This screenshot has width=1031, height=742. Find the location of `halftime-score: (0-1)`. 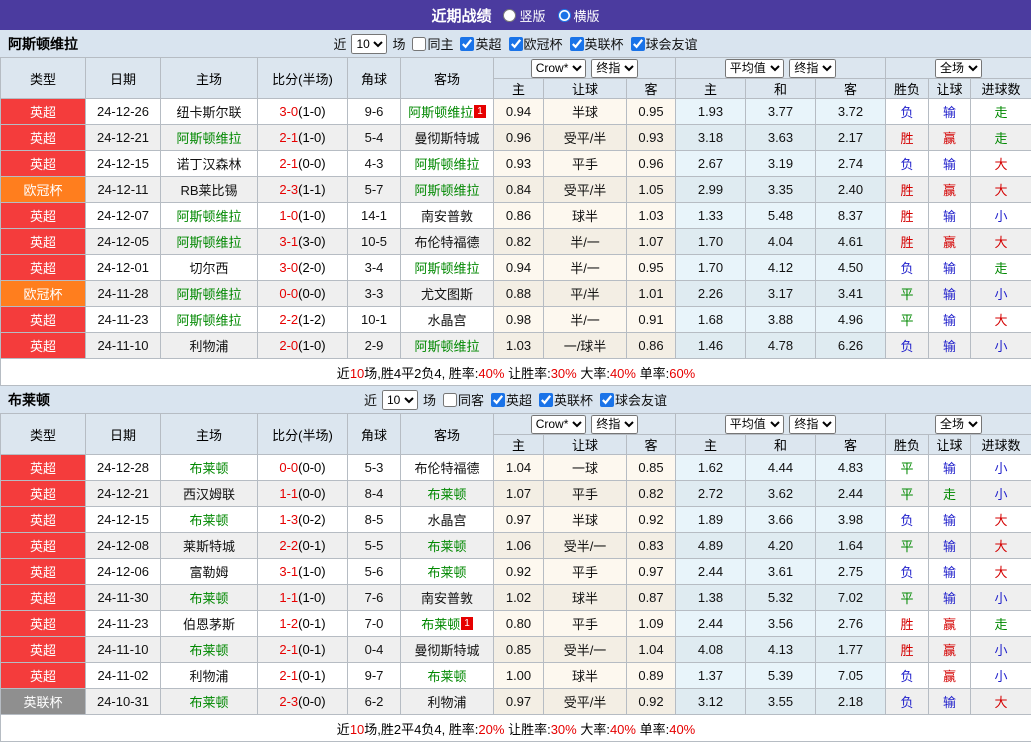

halftime-score: (0-1) is located at coordinates (311, 675).